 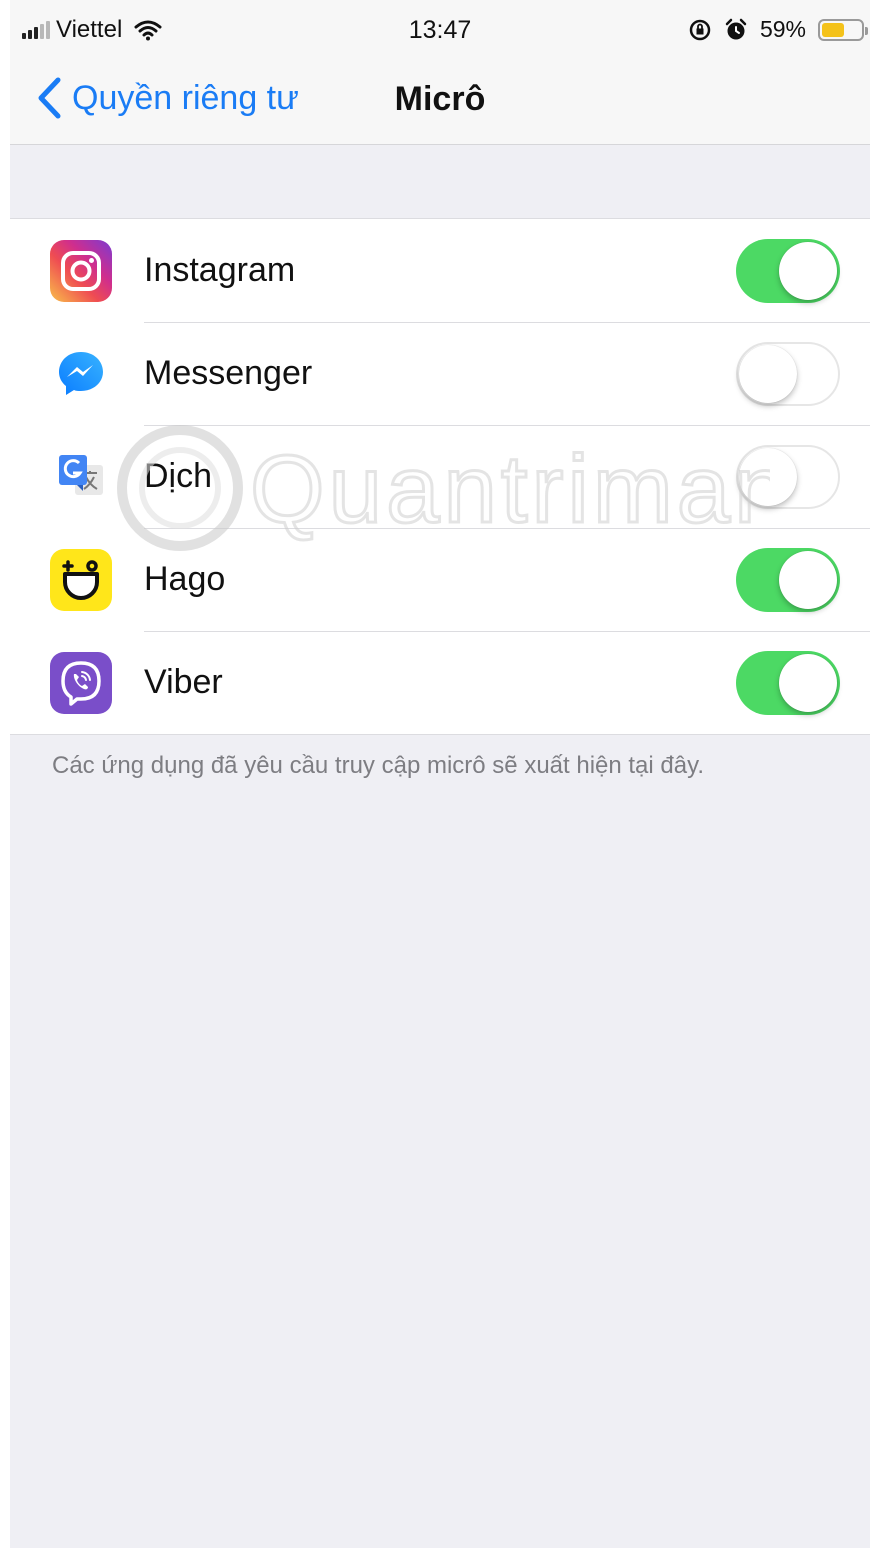 I want to click on battery-icon, so click(x=843, y=29).